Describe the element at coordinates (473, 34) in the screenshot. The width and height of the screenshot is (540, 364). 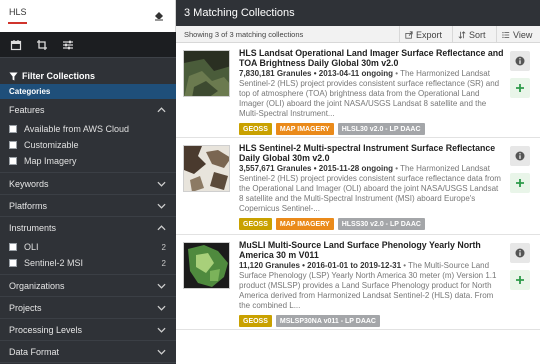
I see `sort-button: Sort` at that location.